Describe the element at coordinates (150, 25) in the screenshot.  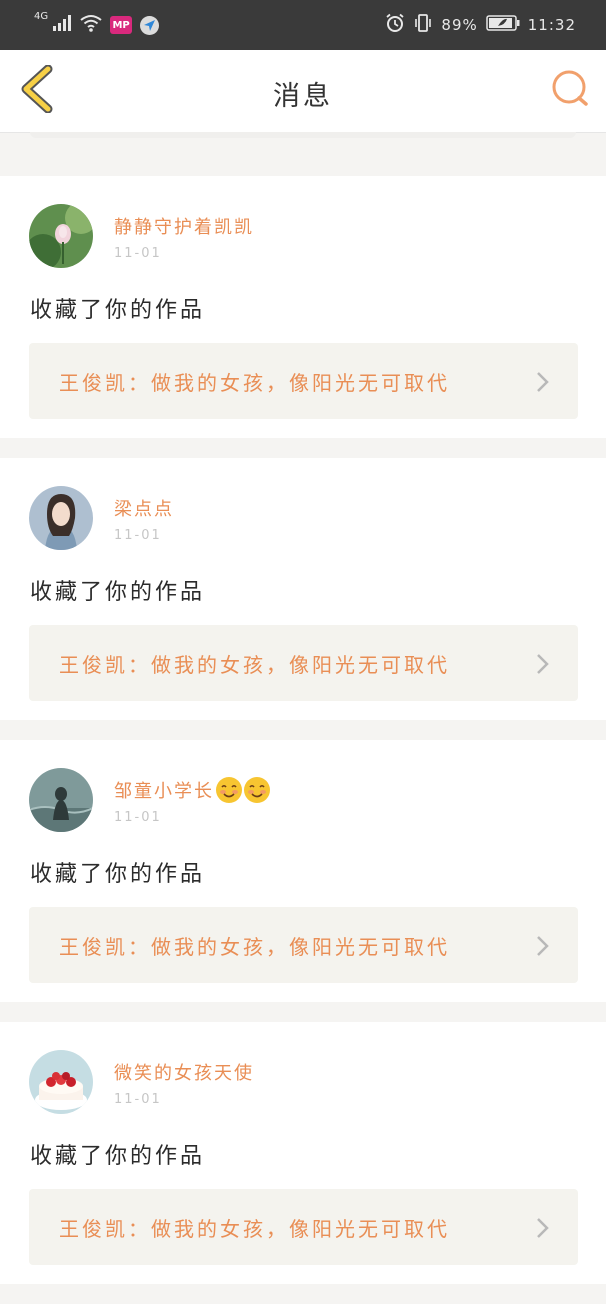
I see `navigation-app-icon` at that location.